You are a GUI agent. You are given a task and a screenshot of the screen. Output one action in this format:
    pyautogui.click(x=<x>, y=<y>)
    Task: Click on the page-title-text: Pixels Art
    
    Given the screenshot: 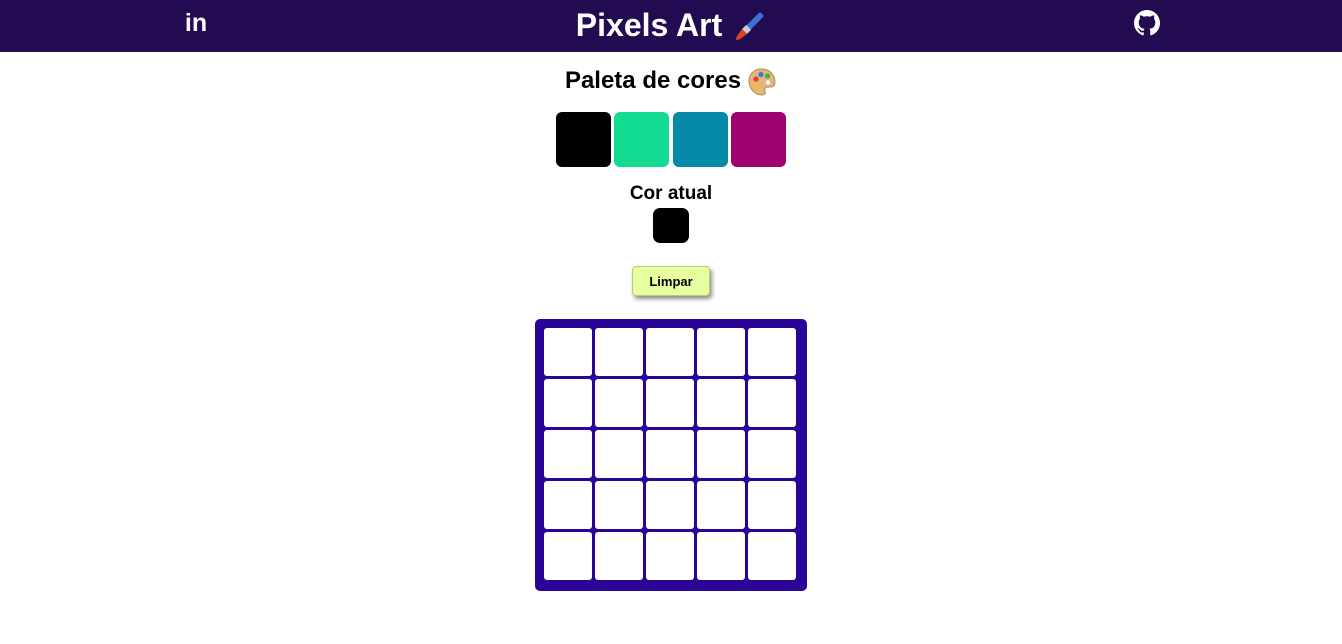 What is the action you would take?
    pyautogui.click(x=649, y=25)
    